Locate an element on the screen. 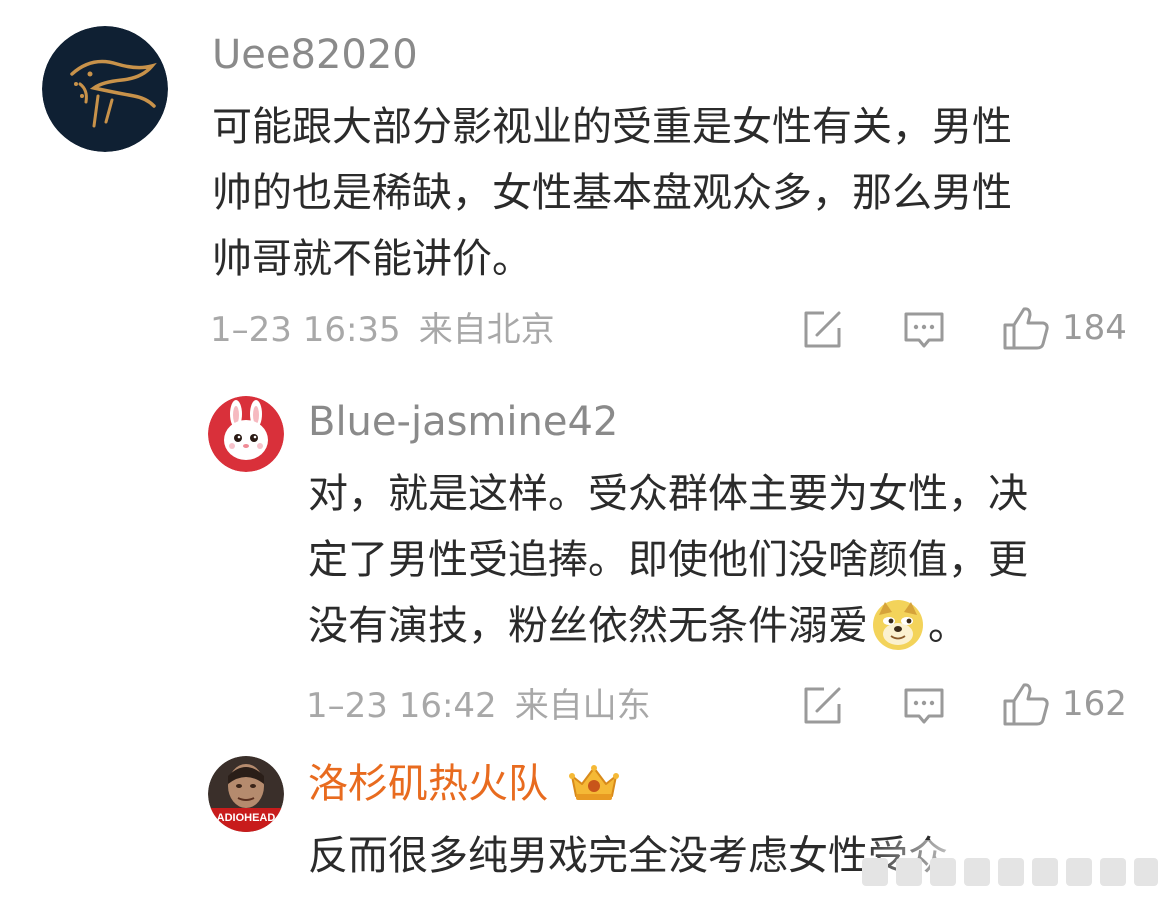 Image resolution: width=1170 pixels, height=903 pixels. avatar: ADIOHEAD is located at coordinates (246, 794).